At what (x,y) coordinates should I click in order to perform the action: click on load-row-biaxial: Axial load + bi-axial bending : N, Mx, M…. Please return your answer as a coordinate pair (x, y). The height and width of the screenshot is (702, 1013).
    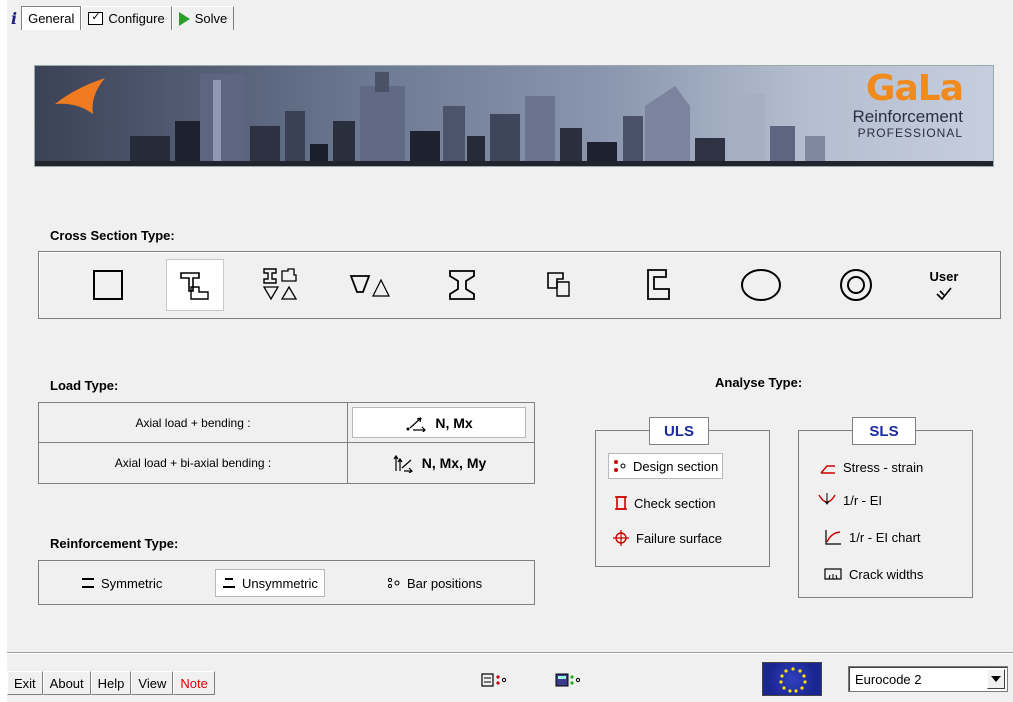
    Looking at the image, I should click on (286, 463).